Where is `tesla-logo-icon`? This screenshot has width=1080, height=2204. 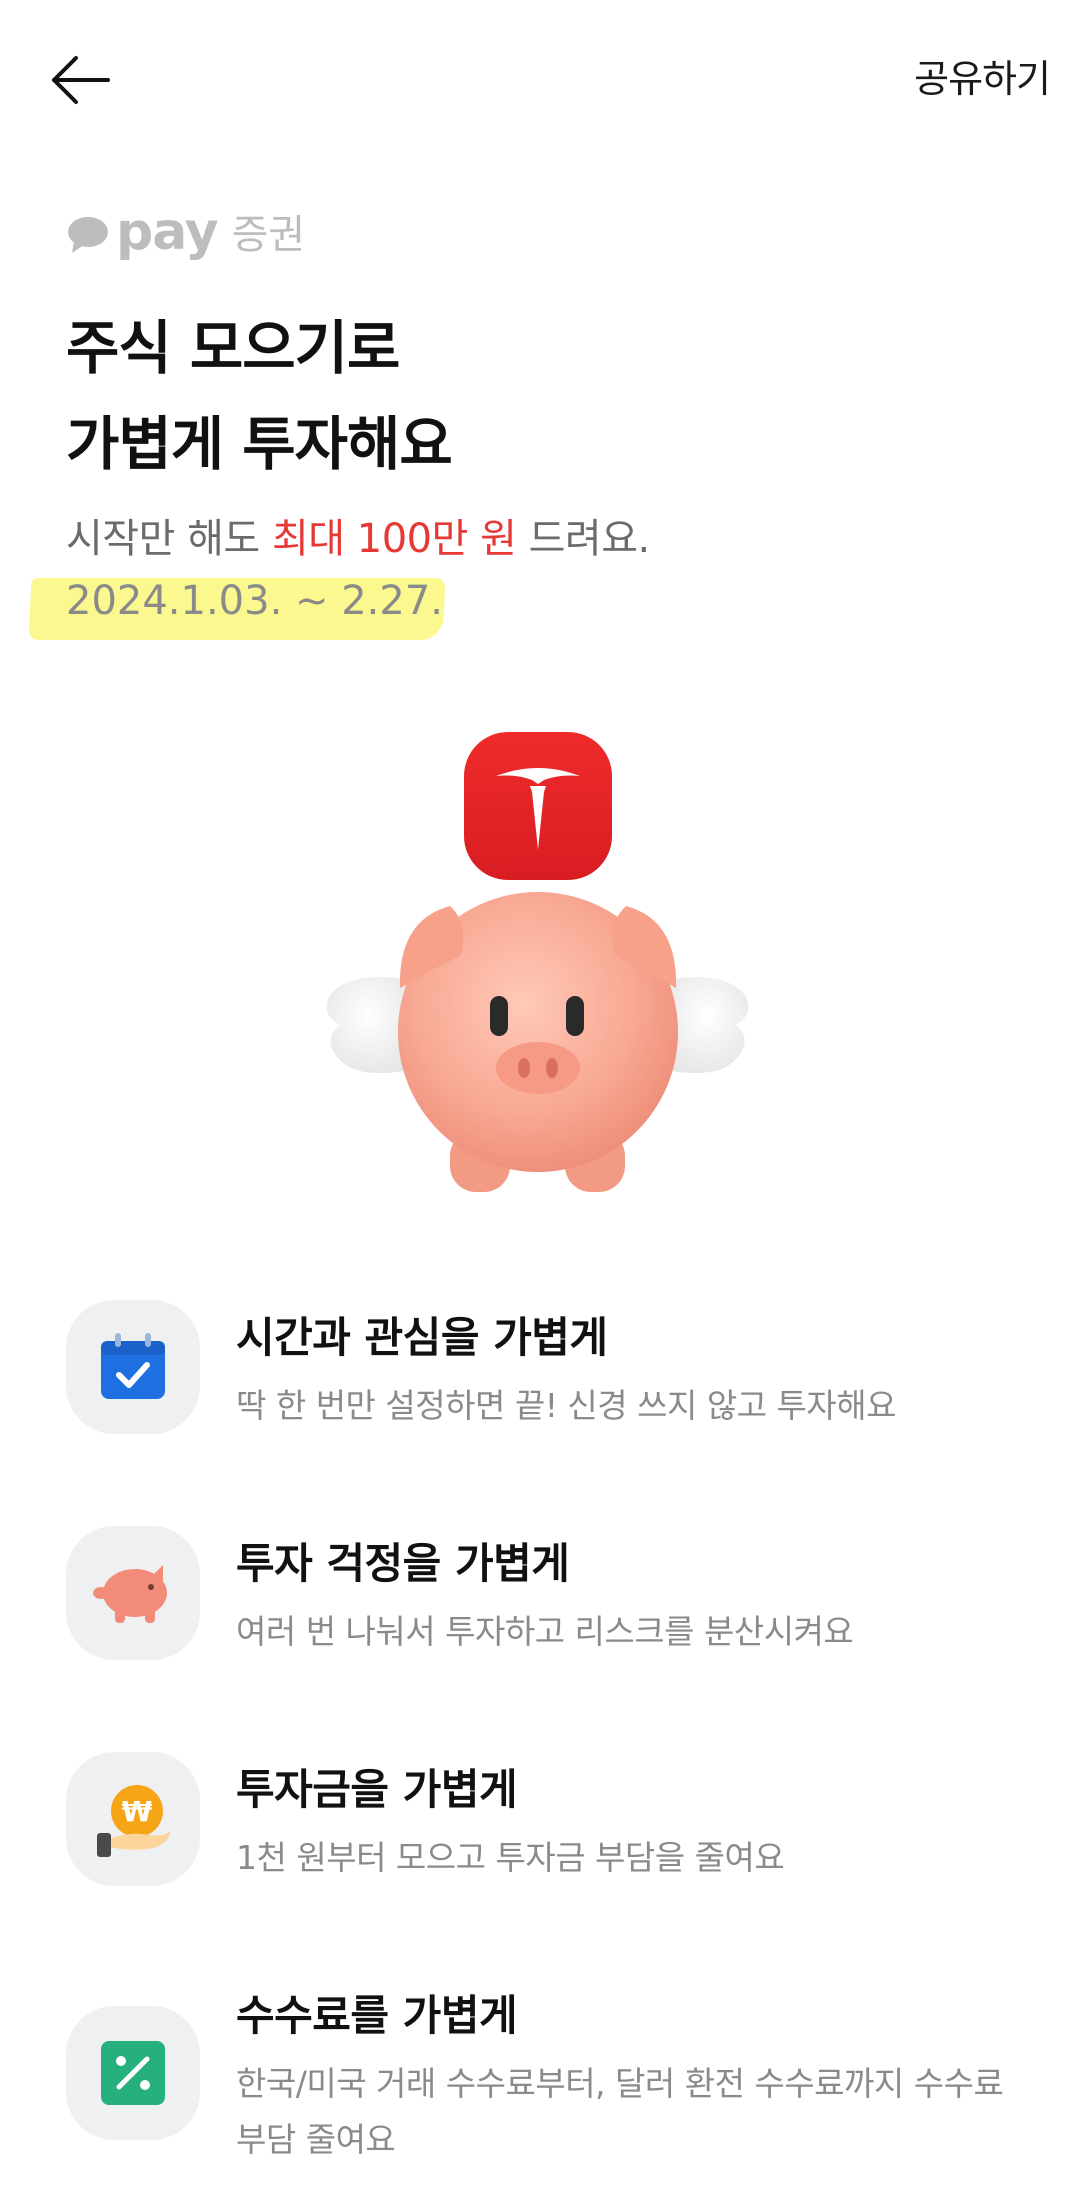 tesla-logo-icon is located at coordinates (538, 806).